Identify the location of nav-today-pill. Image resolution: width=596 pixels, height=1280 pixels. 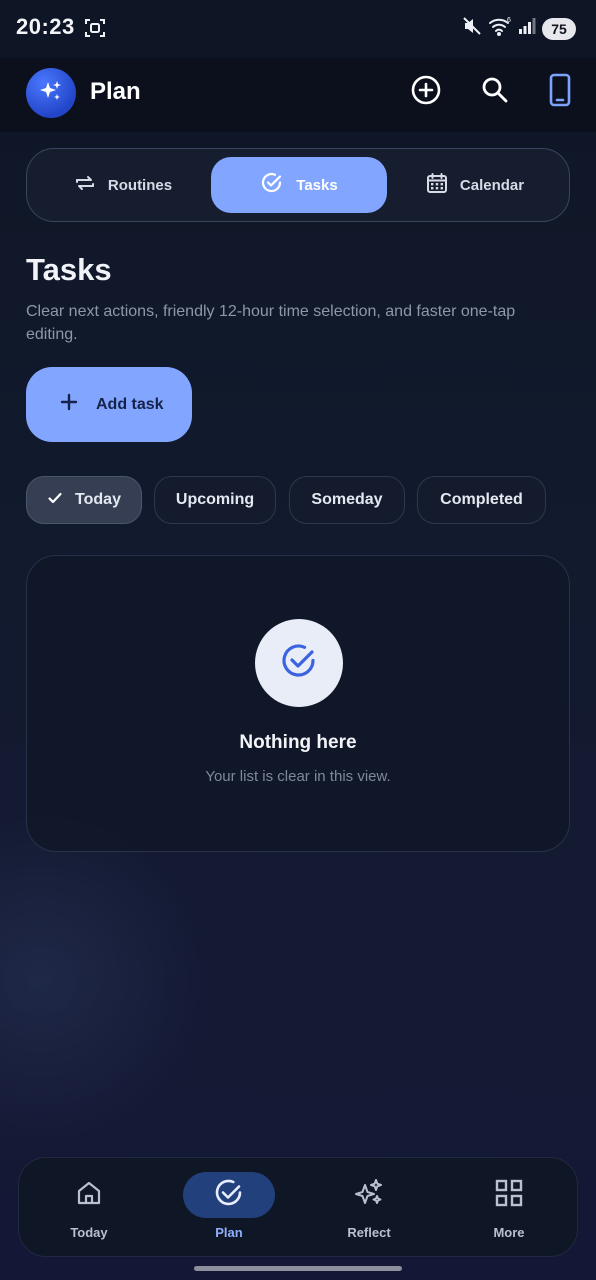
(89, 1195).